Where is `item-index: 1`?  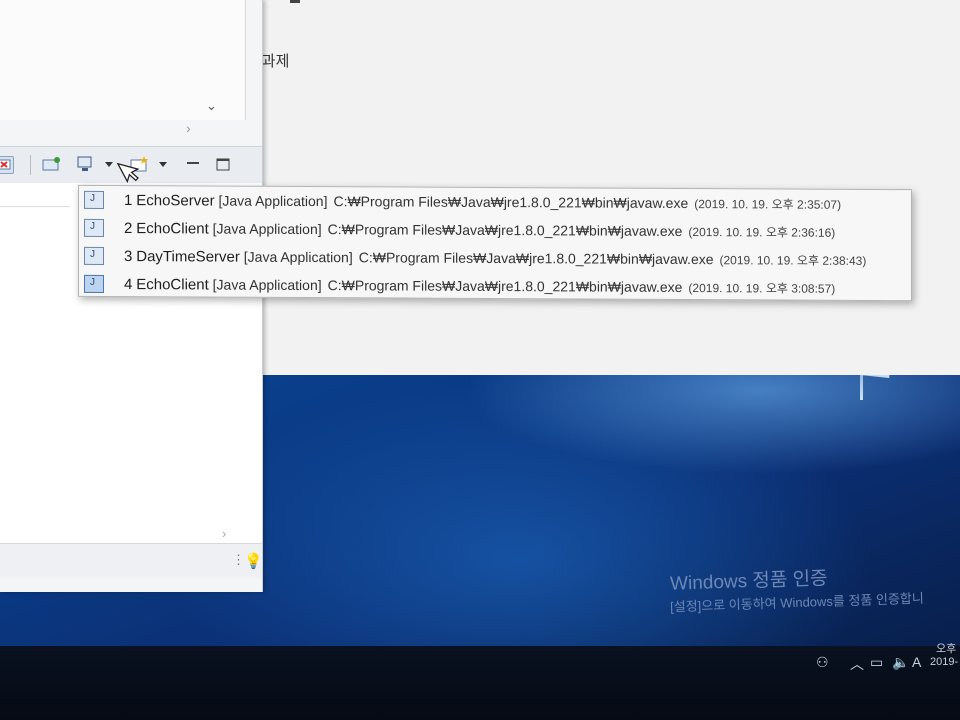
item-index: 1 is located at coordinates (128, 200).